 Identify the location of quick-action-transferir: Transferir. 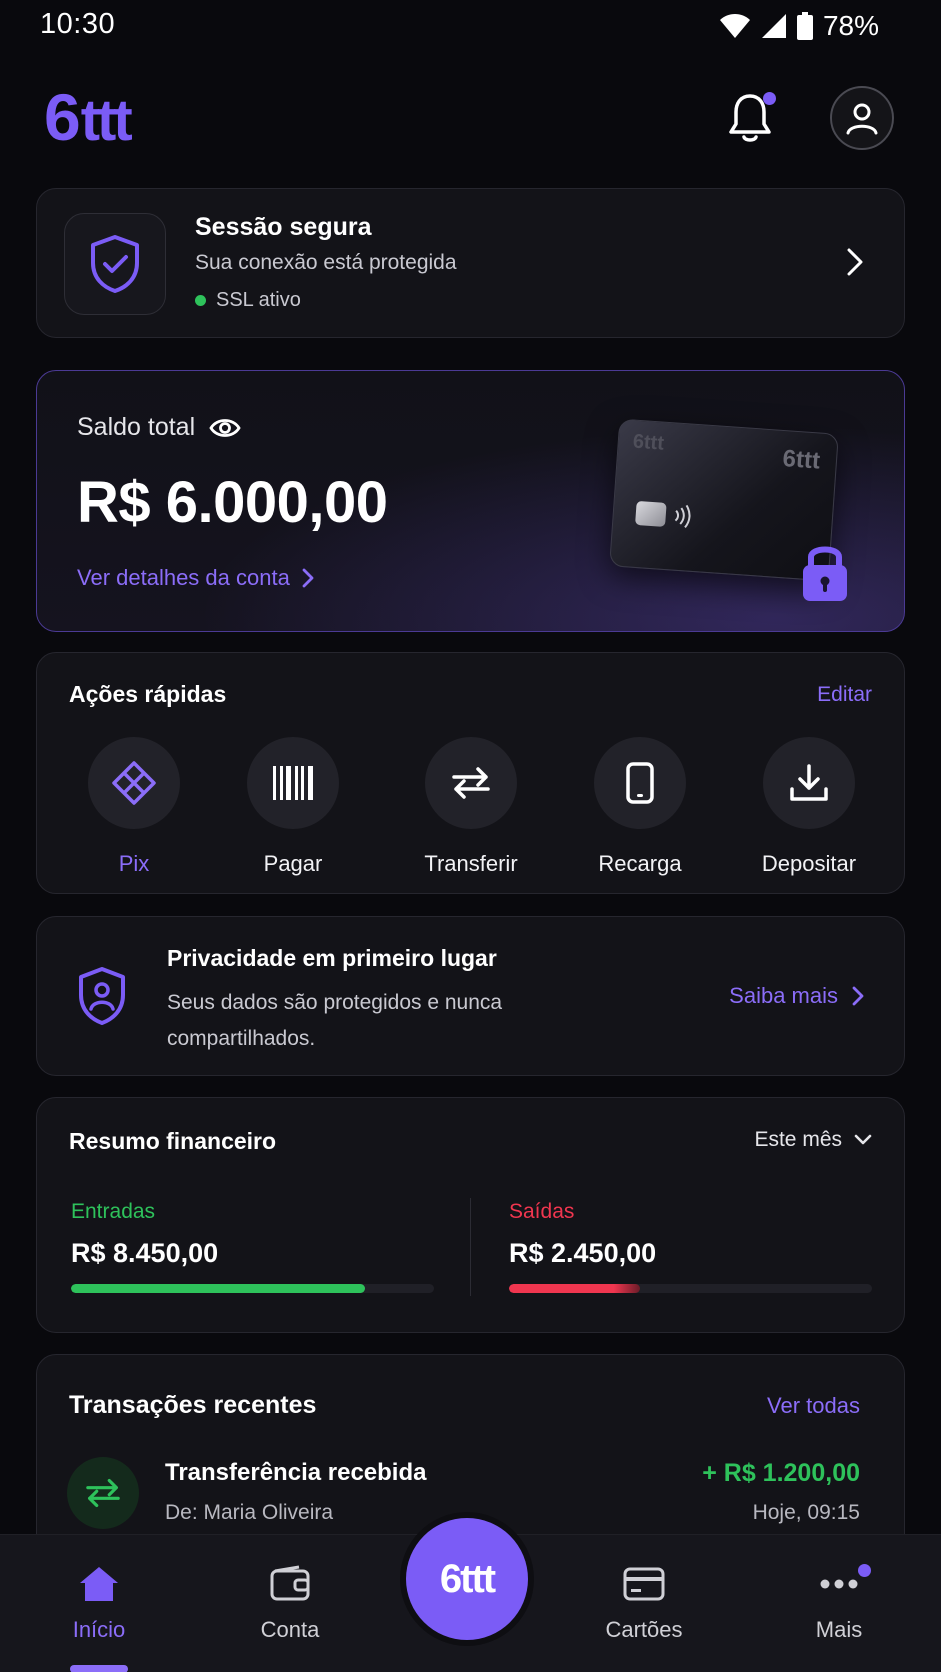
(471, 807).